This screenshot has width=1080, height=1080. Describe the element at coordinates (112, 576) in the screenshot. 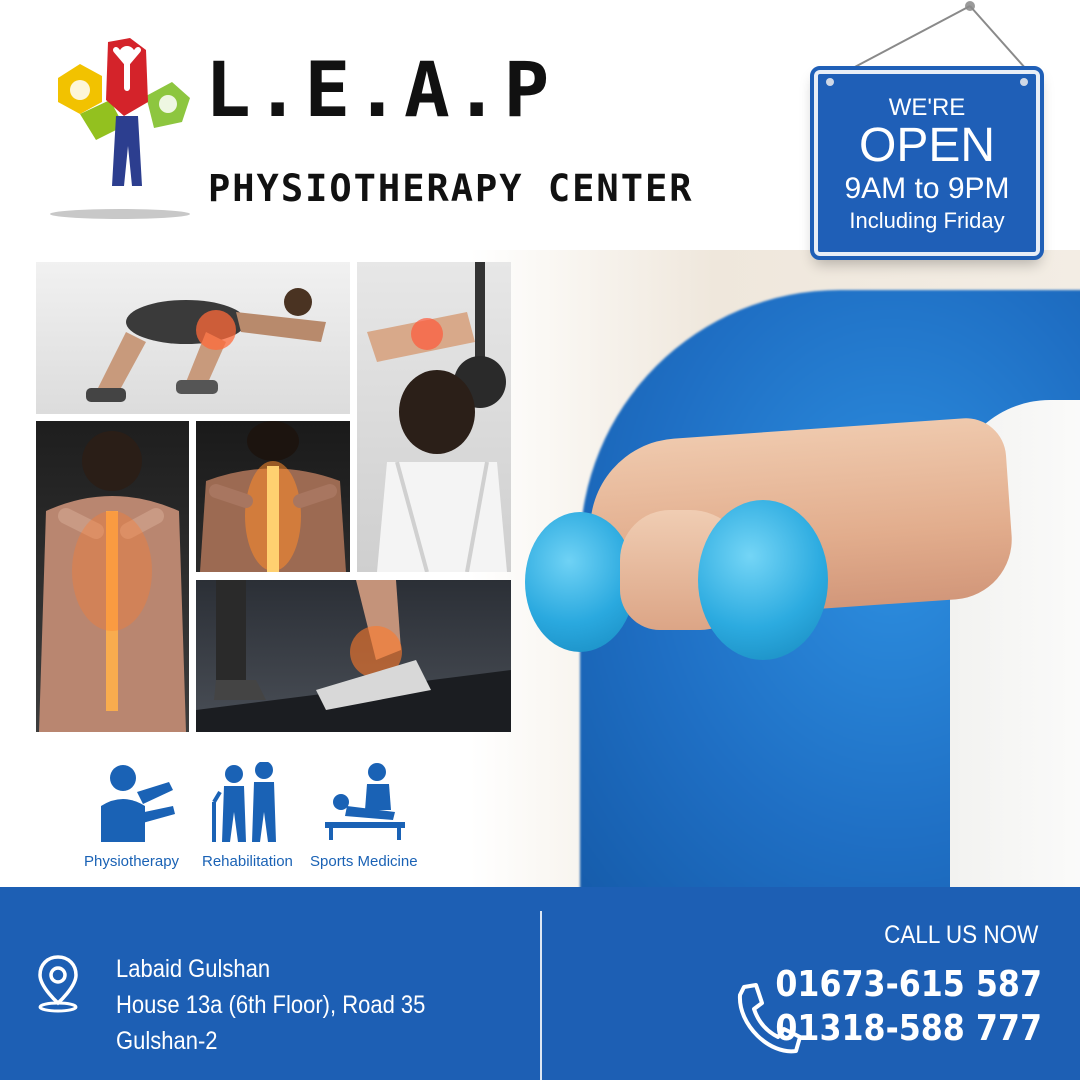

I see `photo-back-pain` at that location.